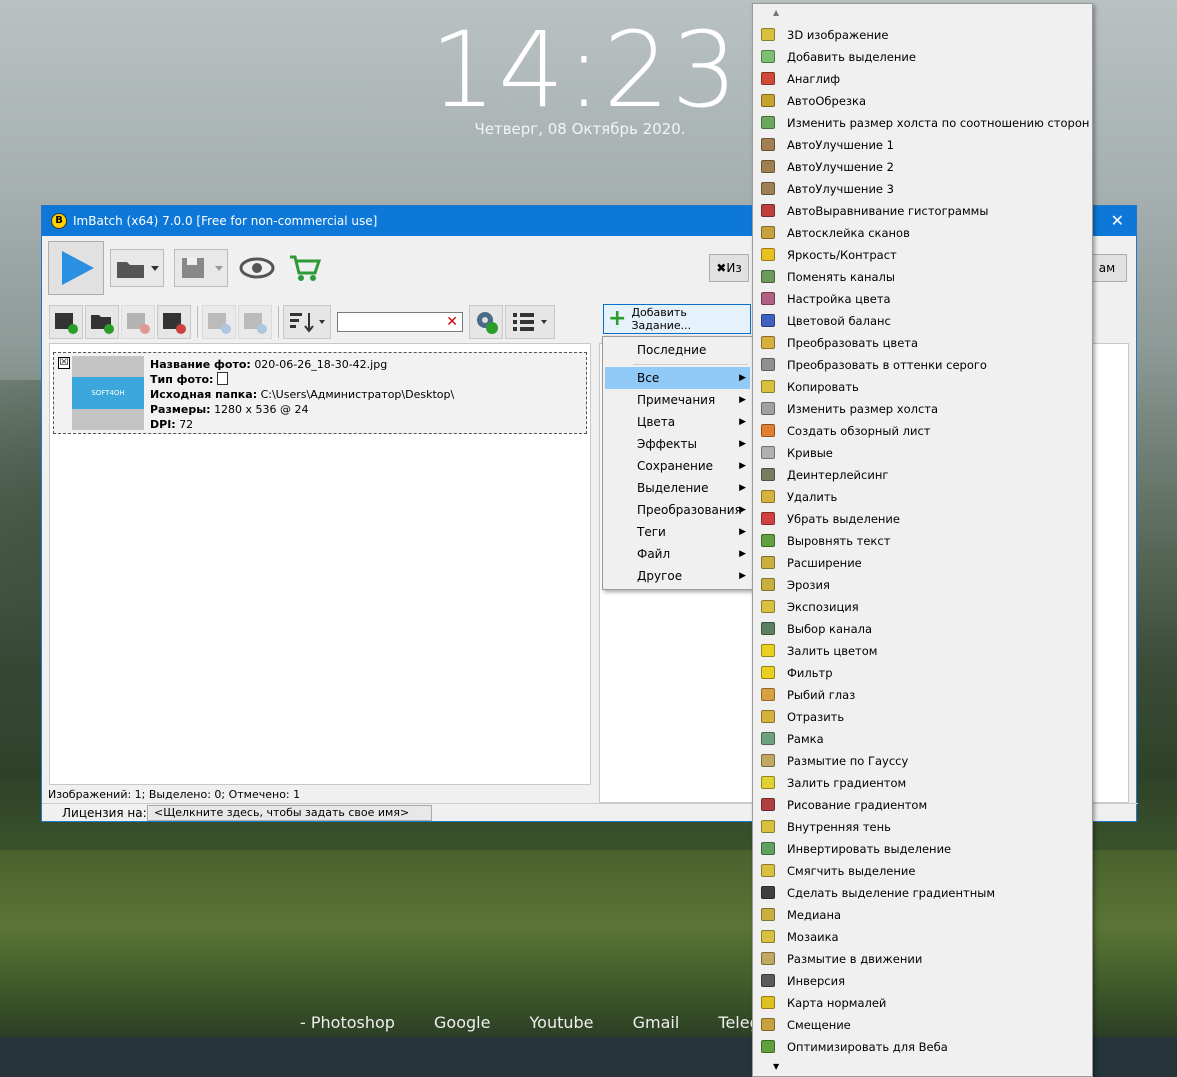  Describe the element at coordinates (305, 268) in the screenshot. I see `cart-button` at that location.